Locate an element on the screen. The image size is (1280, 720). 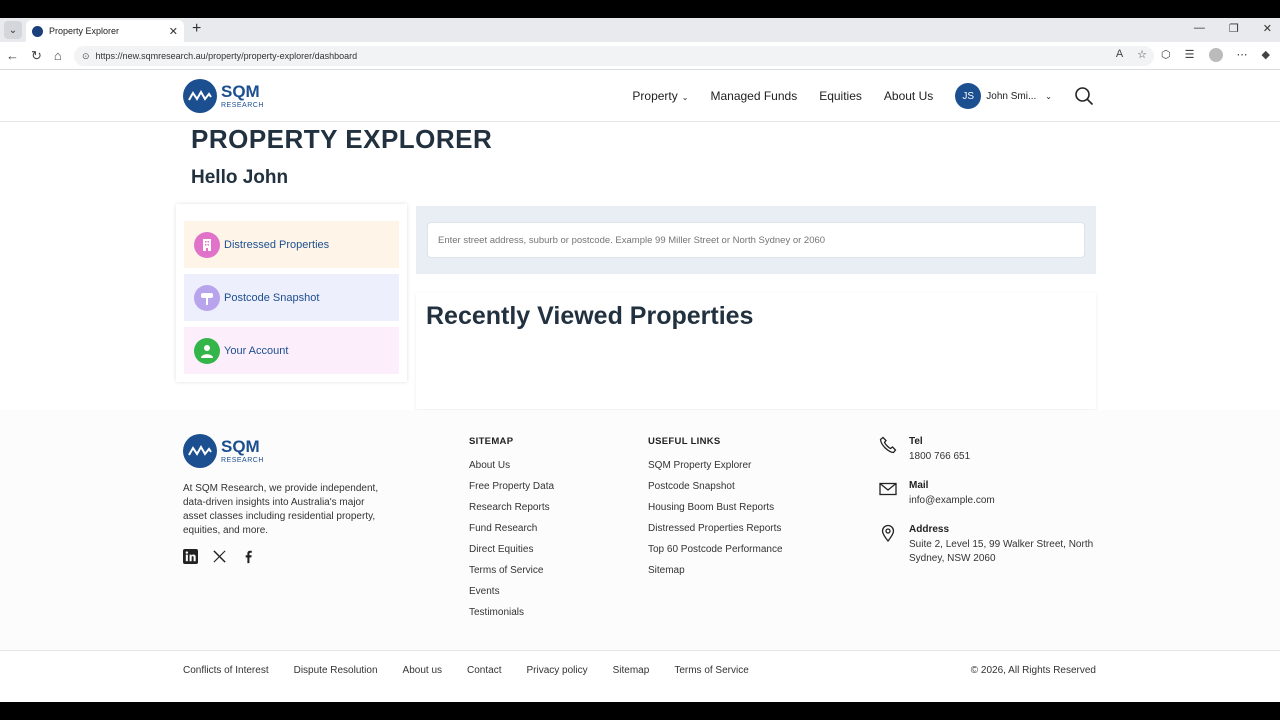
sitemap-link-testimonials: Testimonials is located at coordinates (511, 613).